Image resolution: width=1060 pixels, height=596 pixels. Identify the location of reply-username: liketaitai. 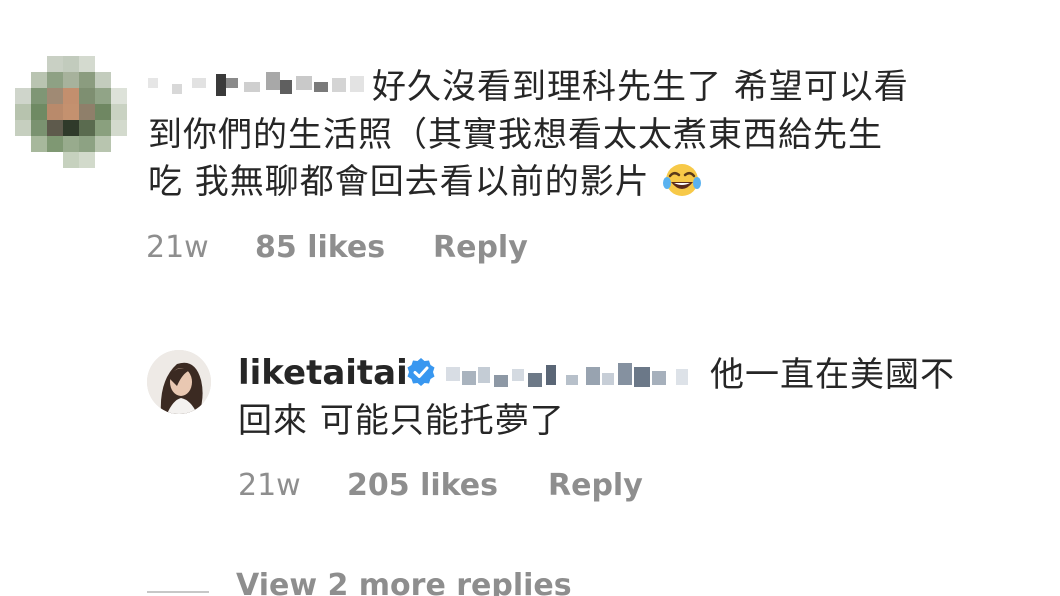
(323, 373).